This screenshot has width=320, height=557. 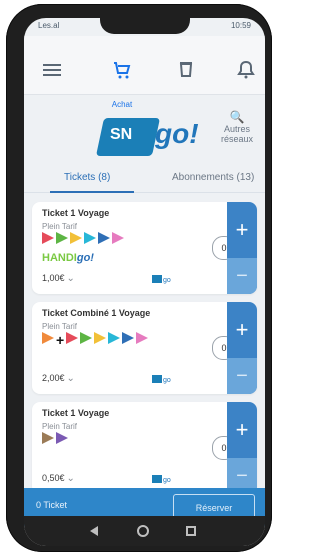 What do you see at coordinates (49, 25) in the screenshot?
I see `status-left: Les.al` at bounding box center [49, 25].